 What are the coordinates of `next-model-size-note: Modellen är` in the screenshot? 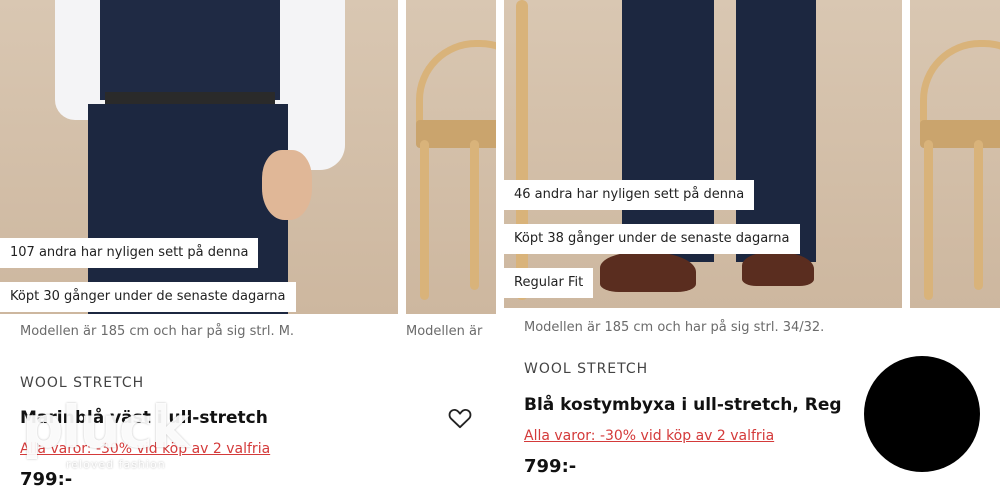 It's located at (444, 331).